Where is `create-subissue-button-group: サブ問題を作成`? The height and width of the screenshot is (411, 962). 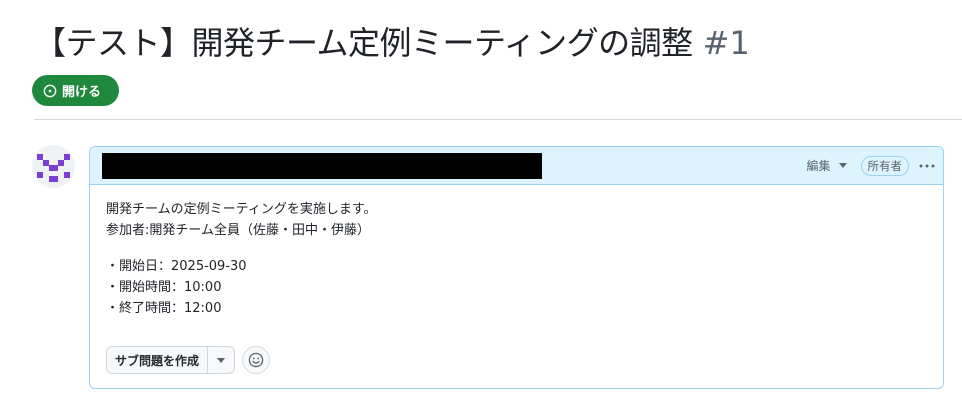 create-subissue-button-group: サブ問題を作成 is located at coordinates (171, 360).